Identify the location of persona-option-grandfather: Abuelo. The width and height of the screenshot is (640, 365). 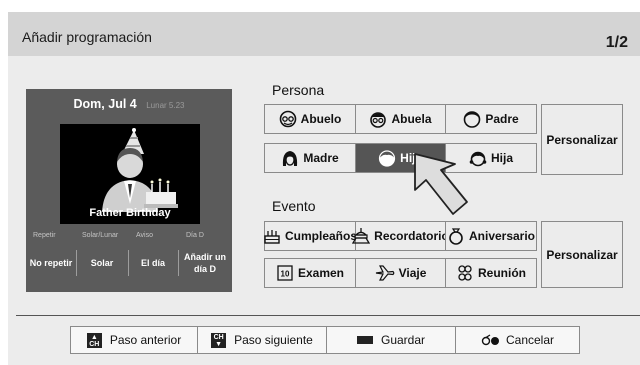
(310, 119).